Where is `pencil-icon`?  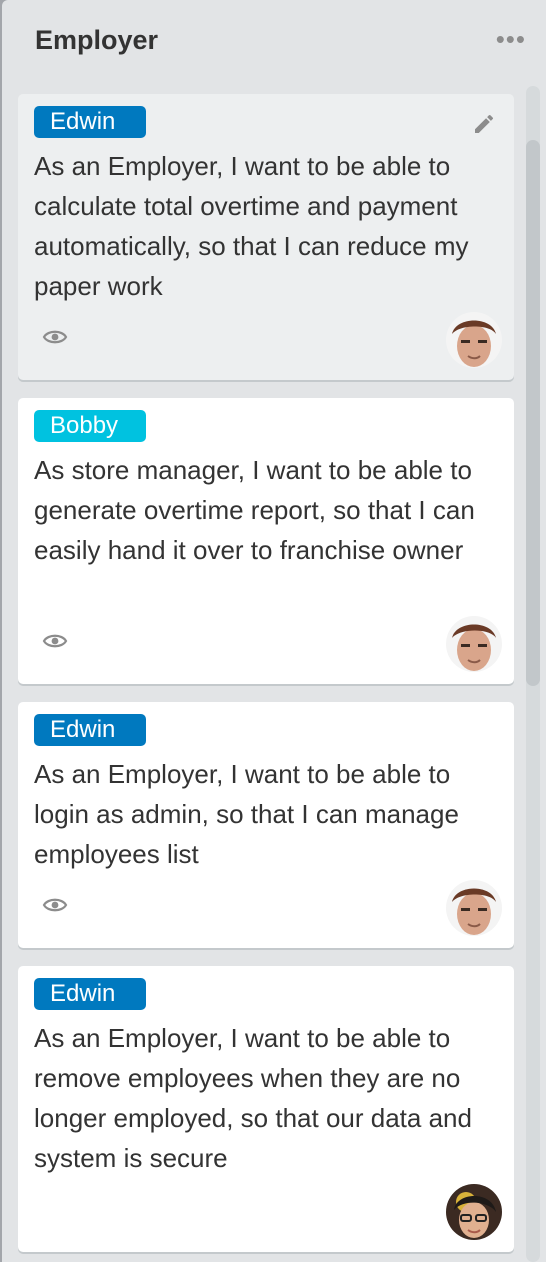 pencil-icon is located at coordinates (484, 124).